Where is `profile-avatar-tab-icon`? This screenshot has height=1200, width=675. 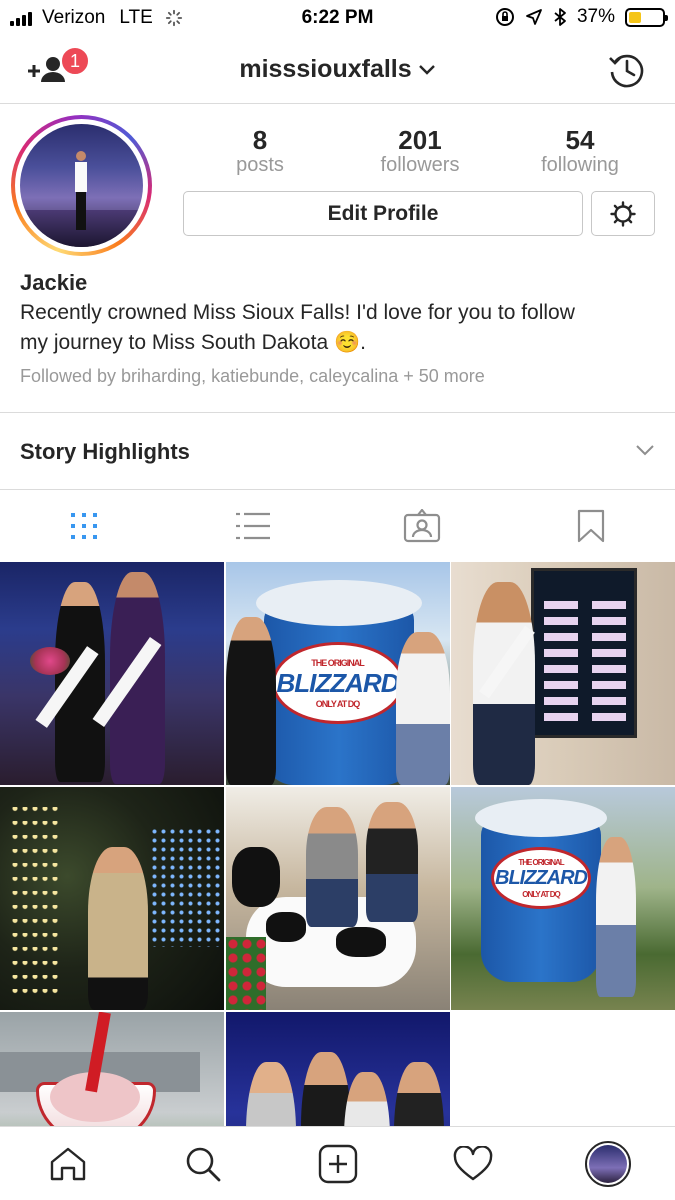
profile-avatar-tab-icon is located at coordinates (607, 1163).